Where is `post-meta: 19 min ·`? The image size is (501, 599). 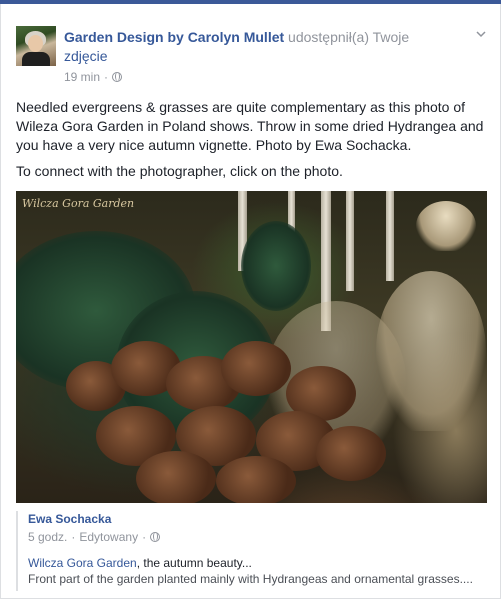 post-meta: 19 min · is located at coordinates (93, 77).